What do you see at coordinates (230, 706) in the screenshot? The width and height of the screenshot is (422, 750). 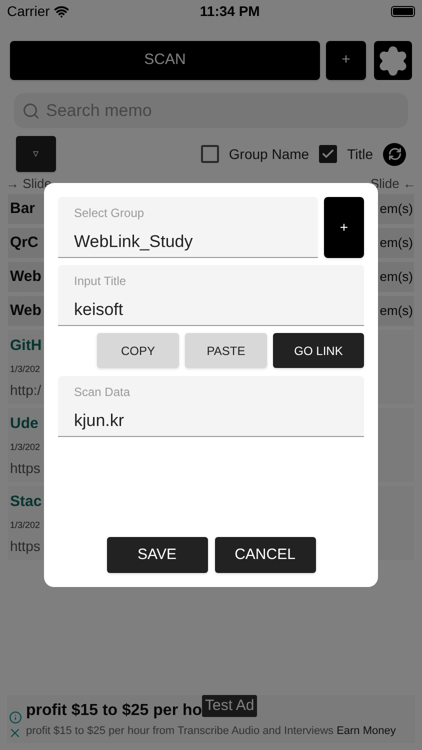 I see `test-ad-badge: Test Ad` at bounding box center [230, 706].